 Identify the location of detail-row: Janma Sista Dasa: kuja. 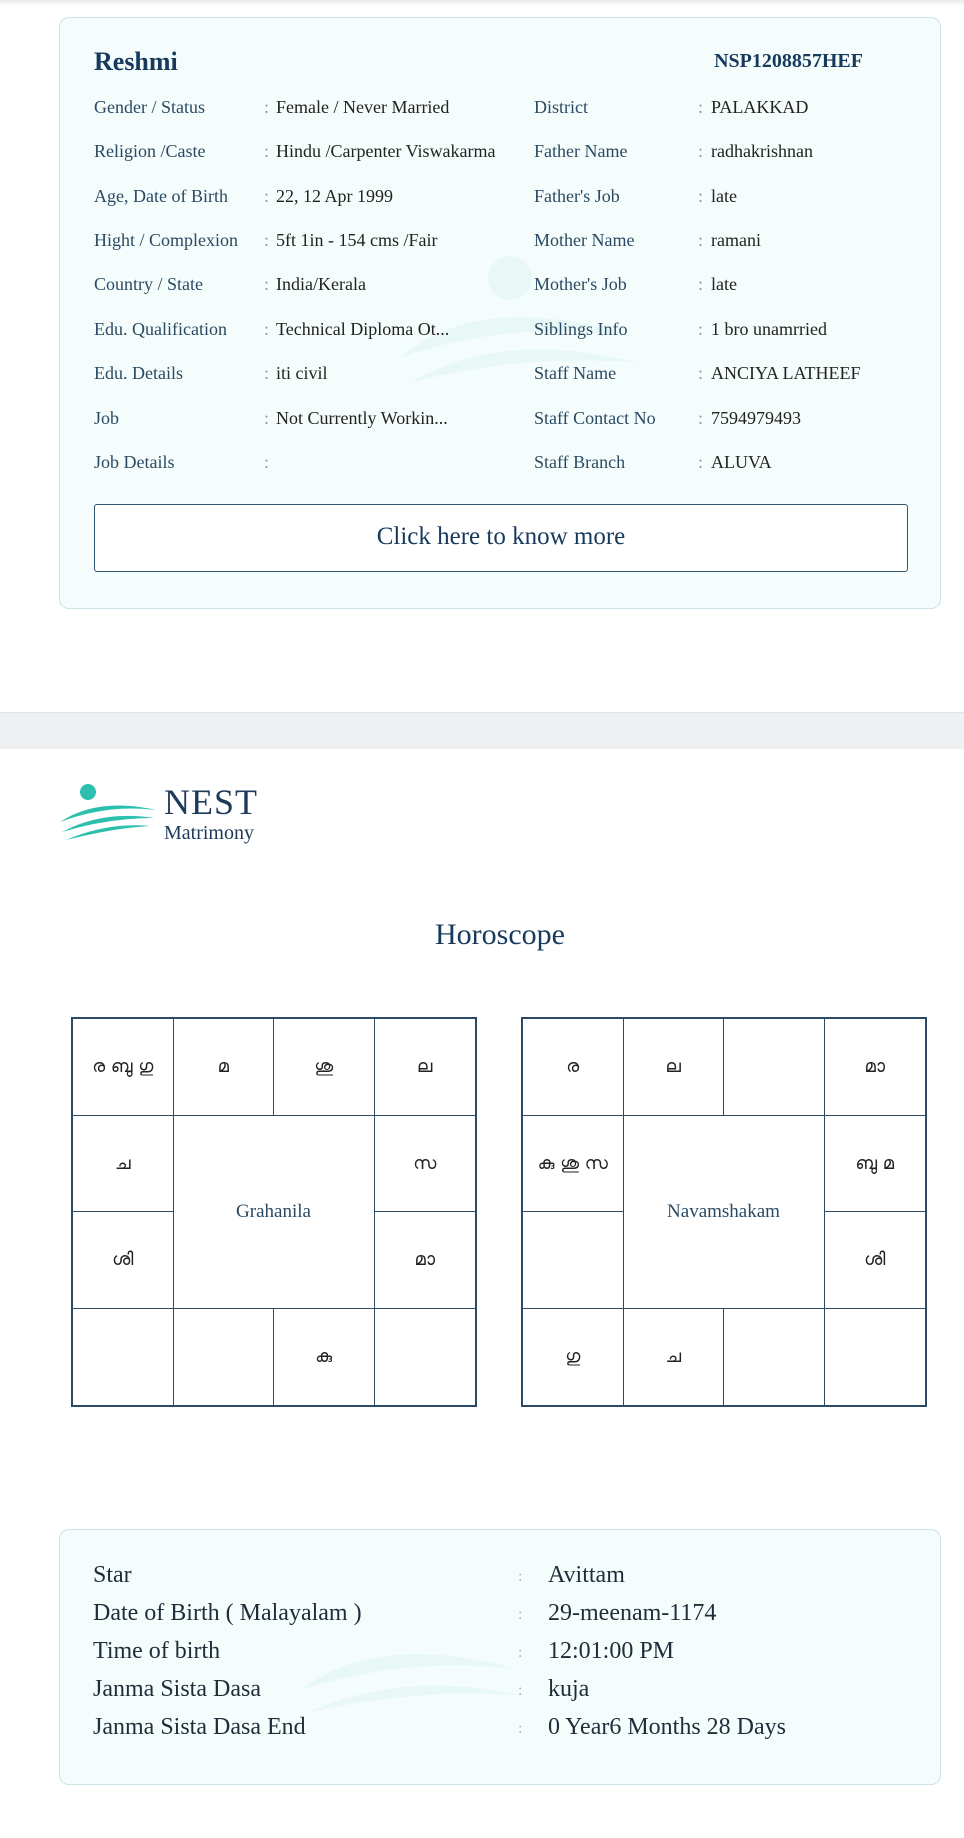
(500, 1694).